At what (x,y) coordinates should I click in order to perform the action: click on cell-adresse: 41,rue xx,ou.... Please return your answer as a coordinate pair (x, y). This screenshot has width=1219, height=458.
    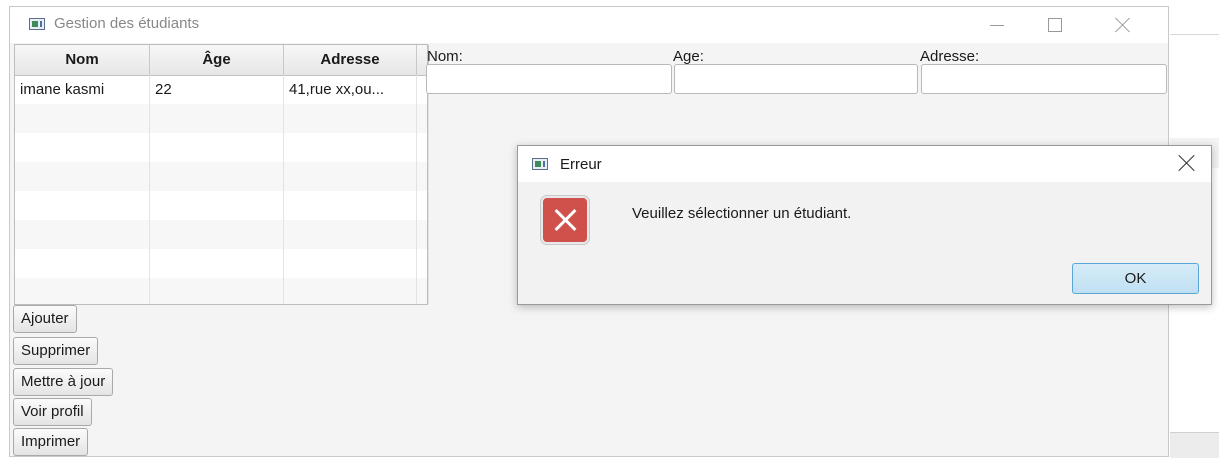
    Looking at the image, I should click on (350, 89).